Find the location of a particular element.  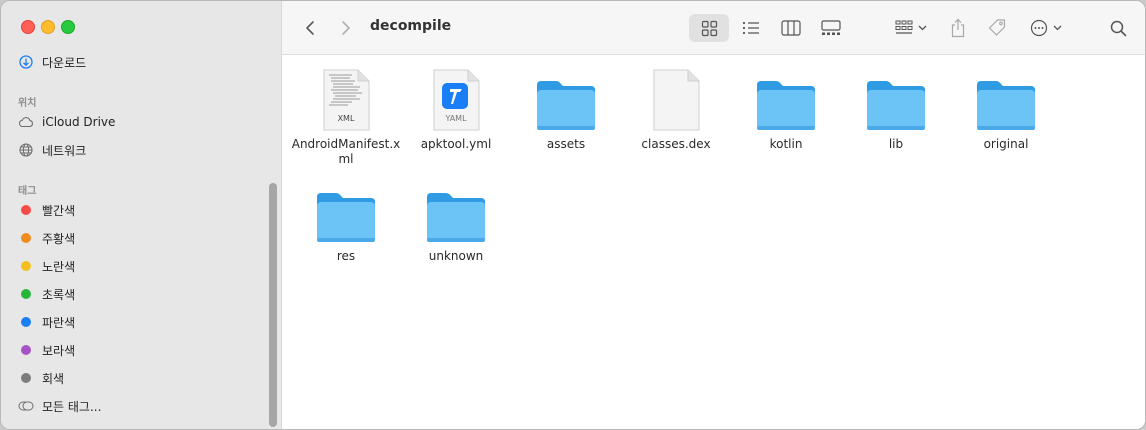

close-window-button is located at coordinates (28, 27).